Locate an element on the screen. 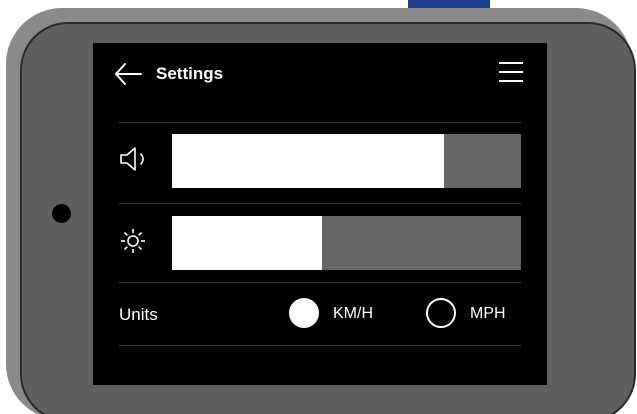 The image size is (637, 414). radio-mph is located at coordinates (441, 313).